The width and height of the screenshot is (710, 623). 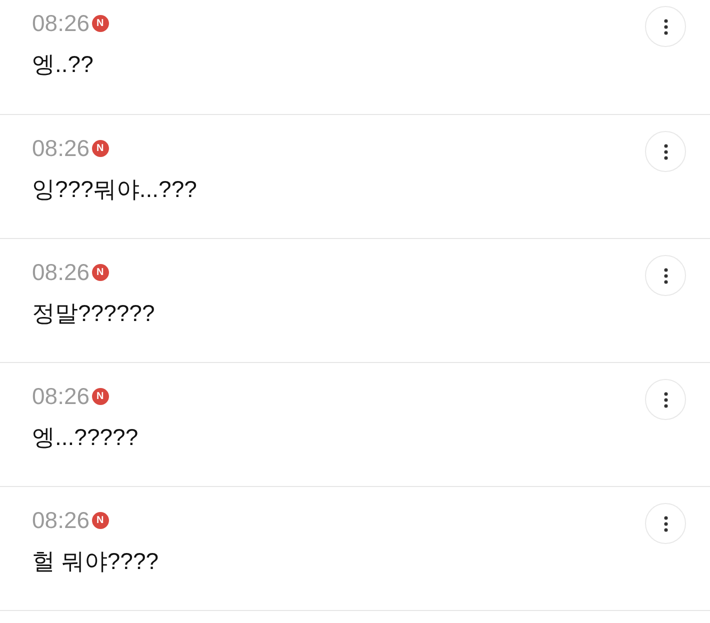 I want to click on comment-text: 엥...?????, so click(x=86, y=437).